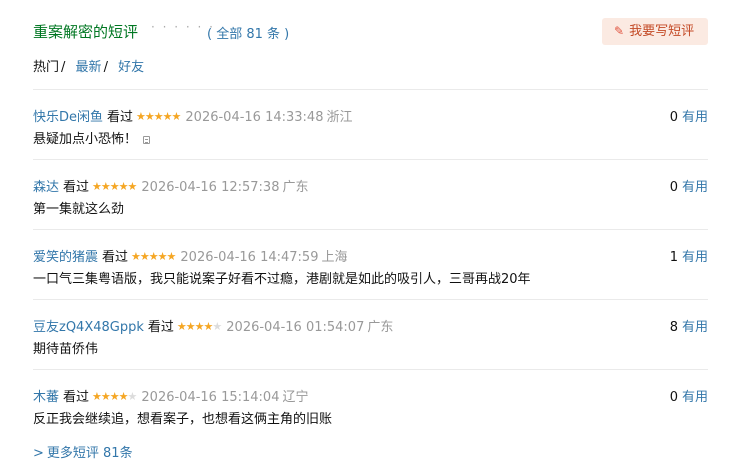 This screenshot has height=471, width=750. I want to click on review-text-content: 第一集就这么劲, so click(79, 209).